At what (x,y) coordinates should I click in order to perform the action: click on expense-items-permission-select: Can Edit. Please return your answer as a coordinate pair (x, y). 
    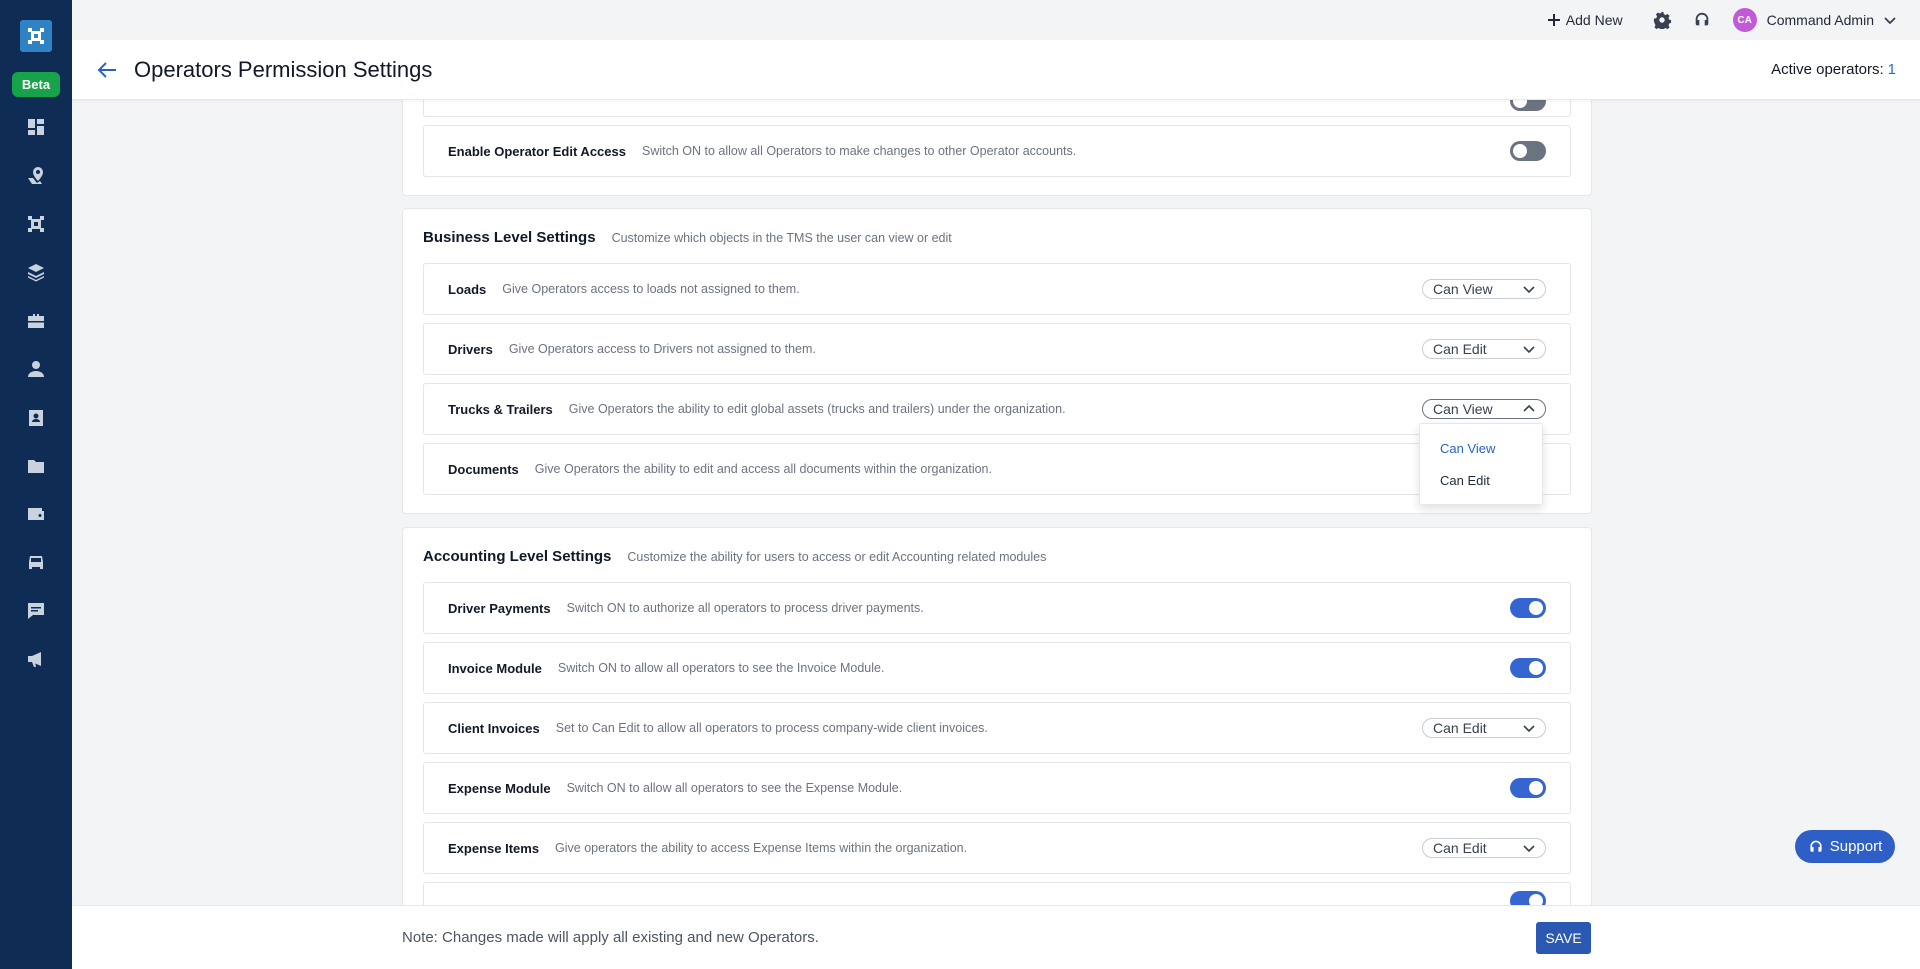
    Looking at the image, I should click on (1484, 848).